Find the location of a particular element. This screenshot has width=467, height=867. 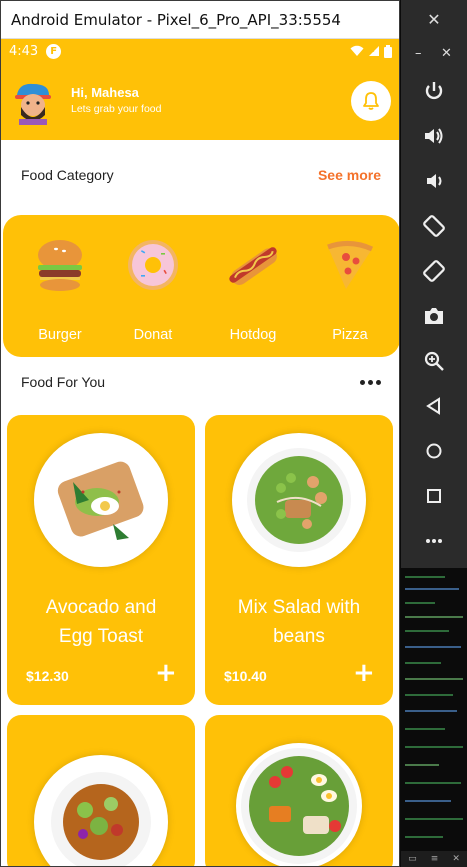

back-button is located at coordinates (434, 406).